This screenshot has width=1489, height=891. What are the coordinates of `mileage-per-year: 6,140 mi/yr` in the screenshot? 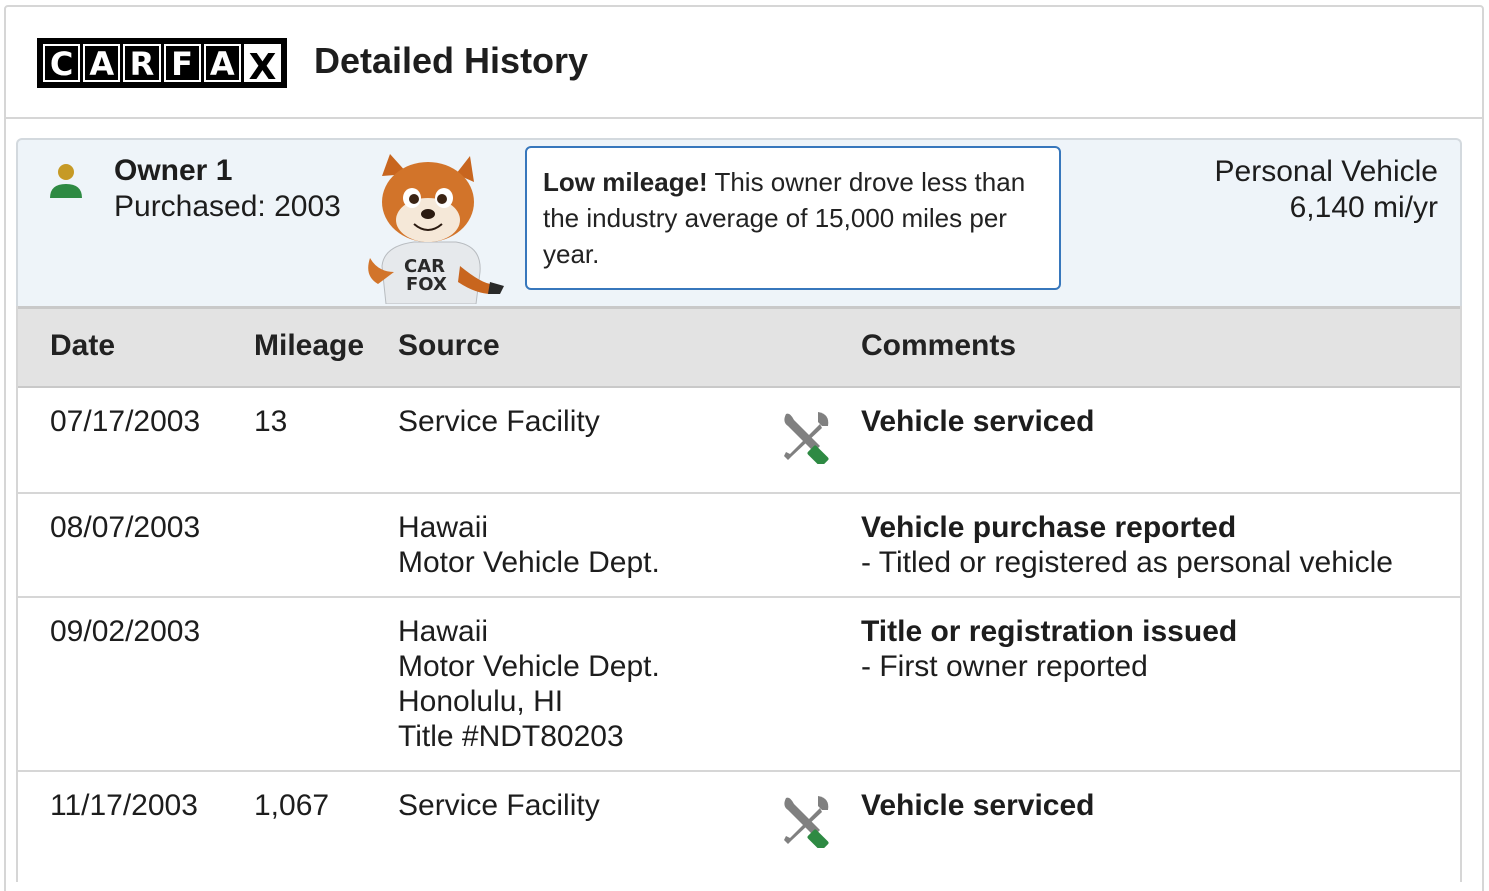 It's located at (1363, 207).